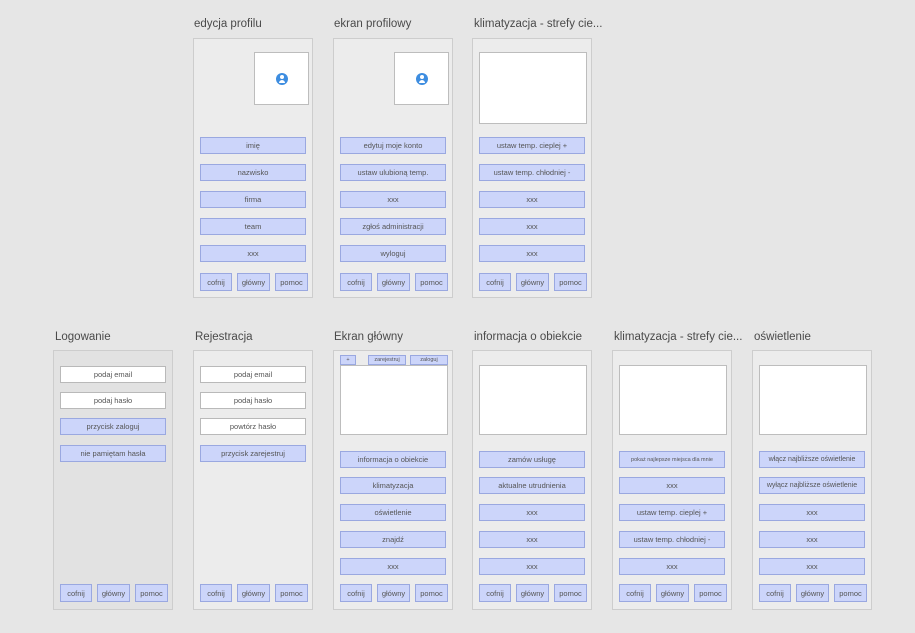 Image resolution: width=915 pixels, height=633 pixels. I want to click on button-klimatyzacja: klimatyzacja, so click(393, 485).